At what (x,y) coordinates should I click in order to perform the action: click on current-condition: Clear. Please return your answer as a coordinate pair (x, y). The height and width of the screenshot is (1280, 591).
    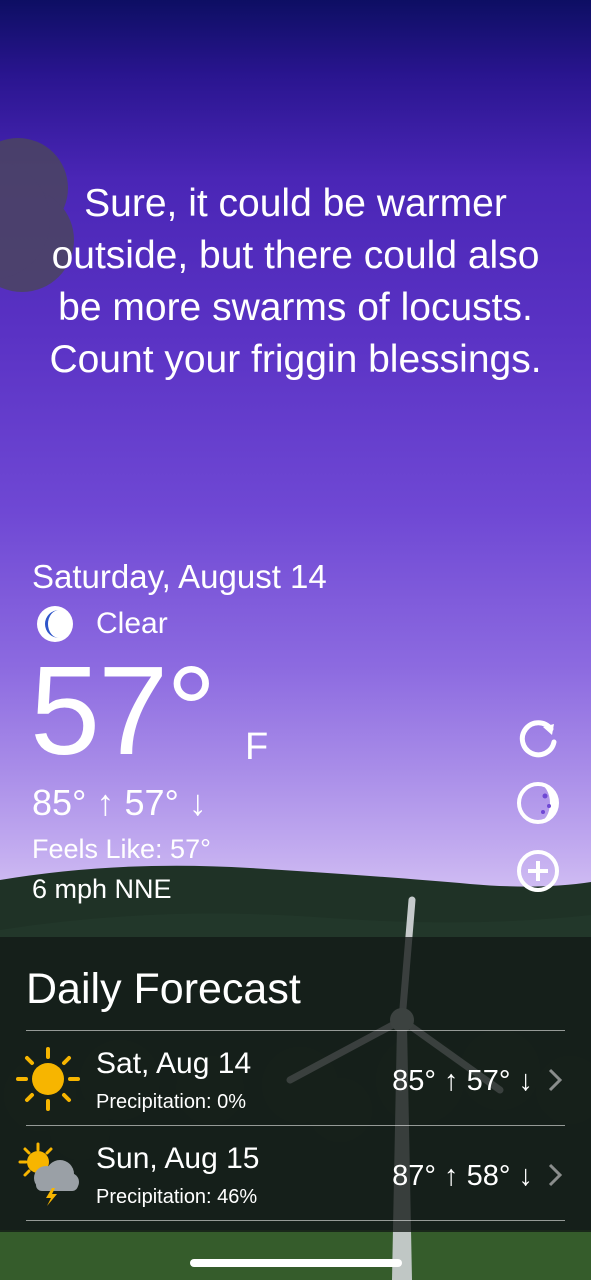
    Looking at the image, I should click on (102, 624).